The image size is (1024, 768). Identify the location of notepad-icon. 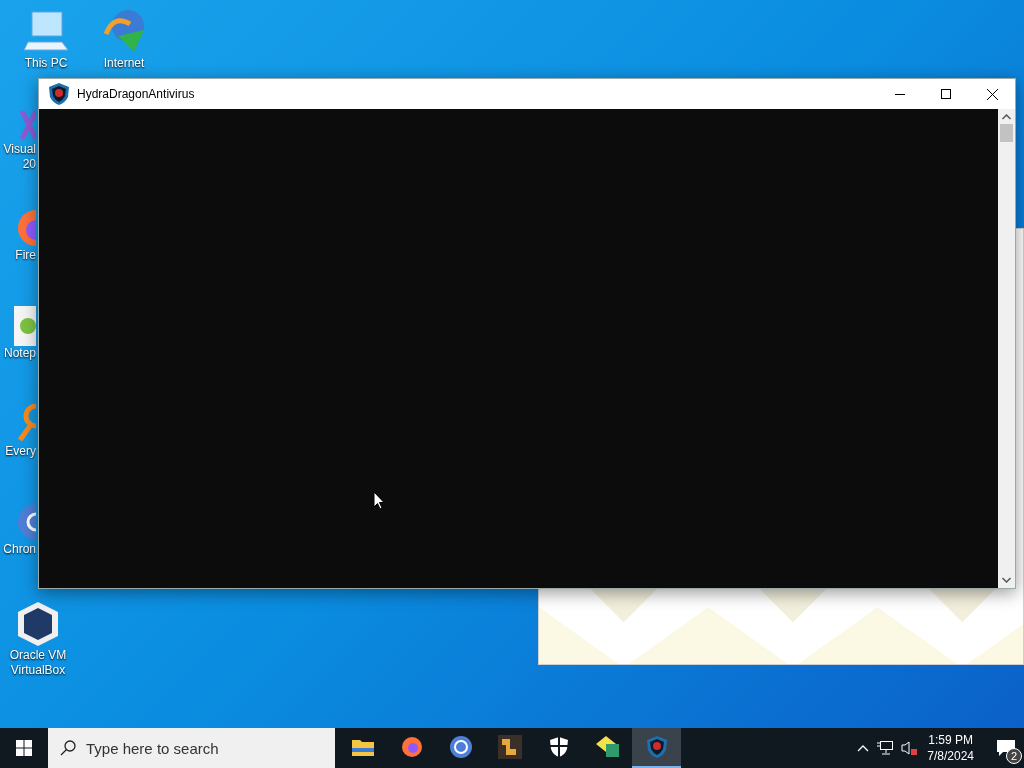
(25, 326).